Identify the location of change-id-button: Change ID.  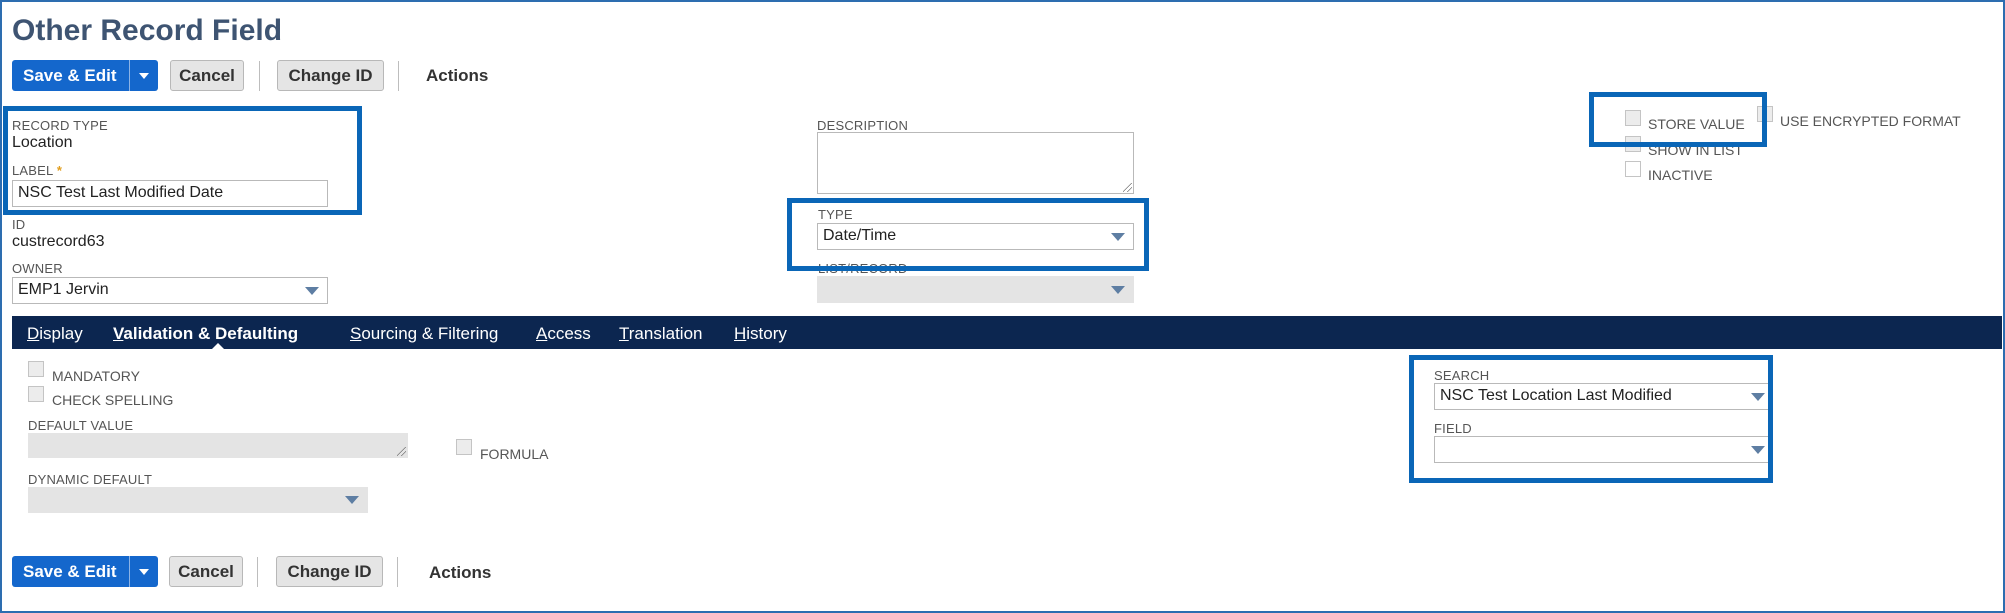
(330, 75).